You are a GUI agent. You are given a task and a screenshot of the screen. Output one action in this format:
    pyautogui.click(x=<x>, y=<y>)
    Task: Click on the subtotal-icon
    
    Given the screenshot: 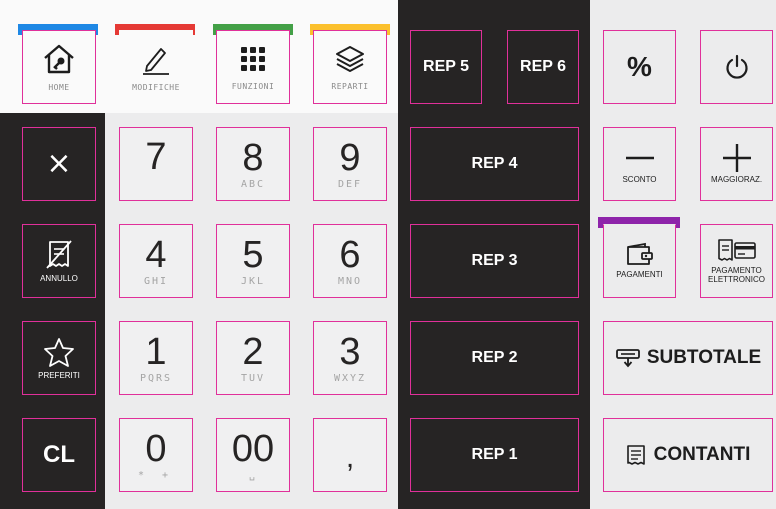 What is the action you would take?
    pyautogui.click(x=627, y=358)
    